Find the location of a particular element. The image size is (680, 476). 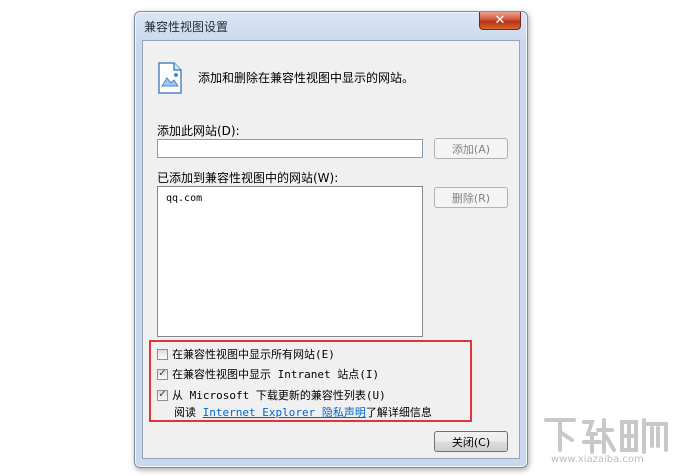

read-suffix: 了解详细信息 is located at coordinates (398, 412).